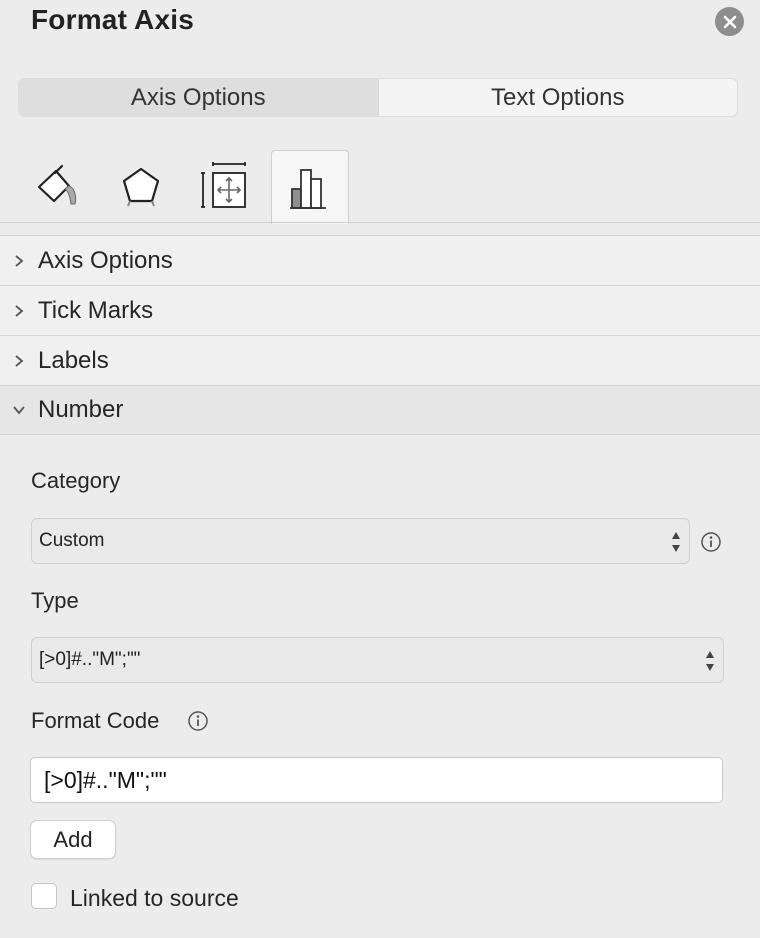 This screenshot has height=938, width=760. What do you see at coordinates (557, 97) in the screenshot?
I see `text-options-tab: Text Options` at bounding box center [557, 97].